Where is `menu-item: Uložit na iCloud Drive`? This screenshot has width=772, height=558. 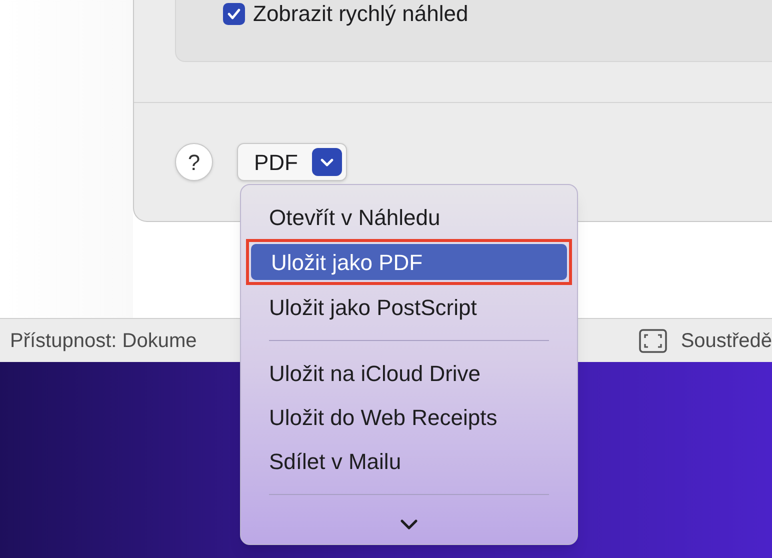
menu-item: Uložit na iCloud Drive is located at coordinates (409, 373).